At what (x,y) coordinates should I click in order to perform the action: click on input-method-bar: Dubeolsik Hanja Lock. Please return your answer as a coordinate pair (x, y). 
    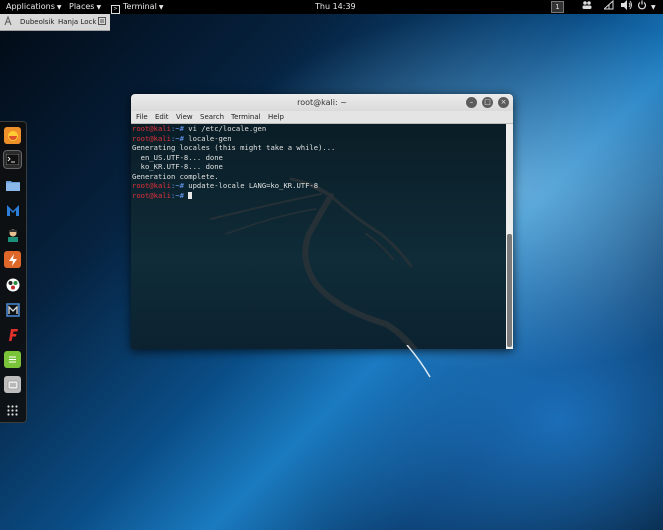
    Looking at the image, I should click on (55, 22).